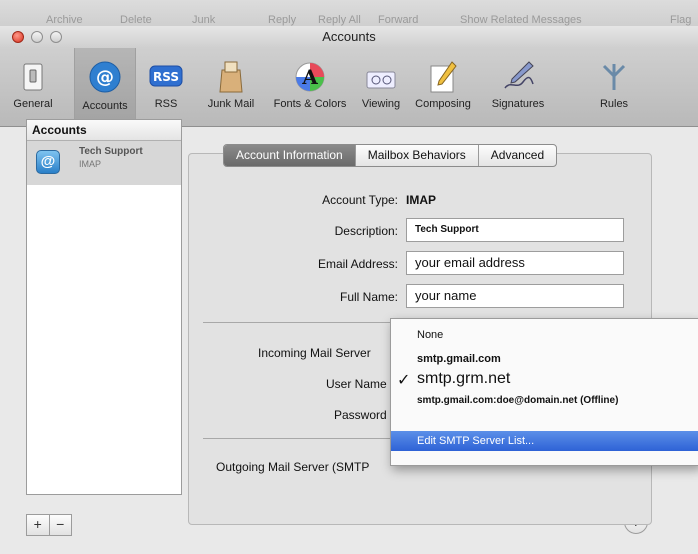 The height and width of the screenshot is (554, 698). Describe the element at coordinates (38, 525) in the screenshot. I see `add-account-button: +` at that location.